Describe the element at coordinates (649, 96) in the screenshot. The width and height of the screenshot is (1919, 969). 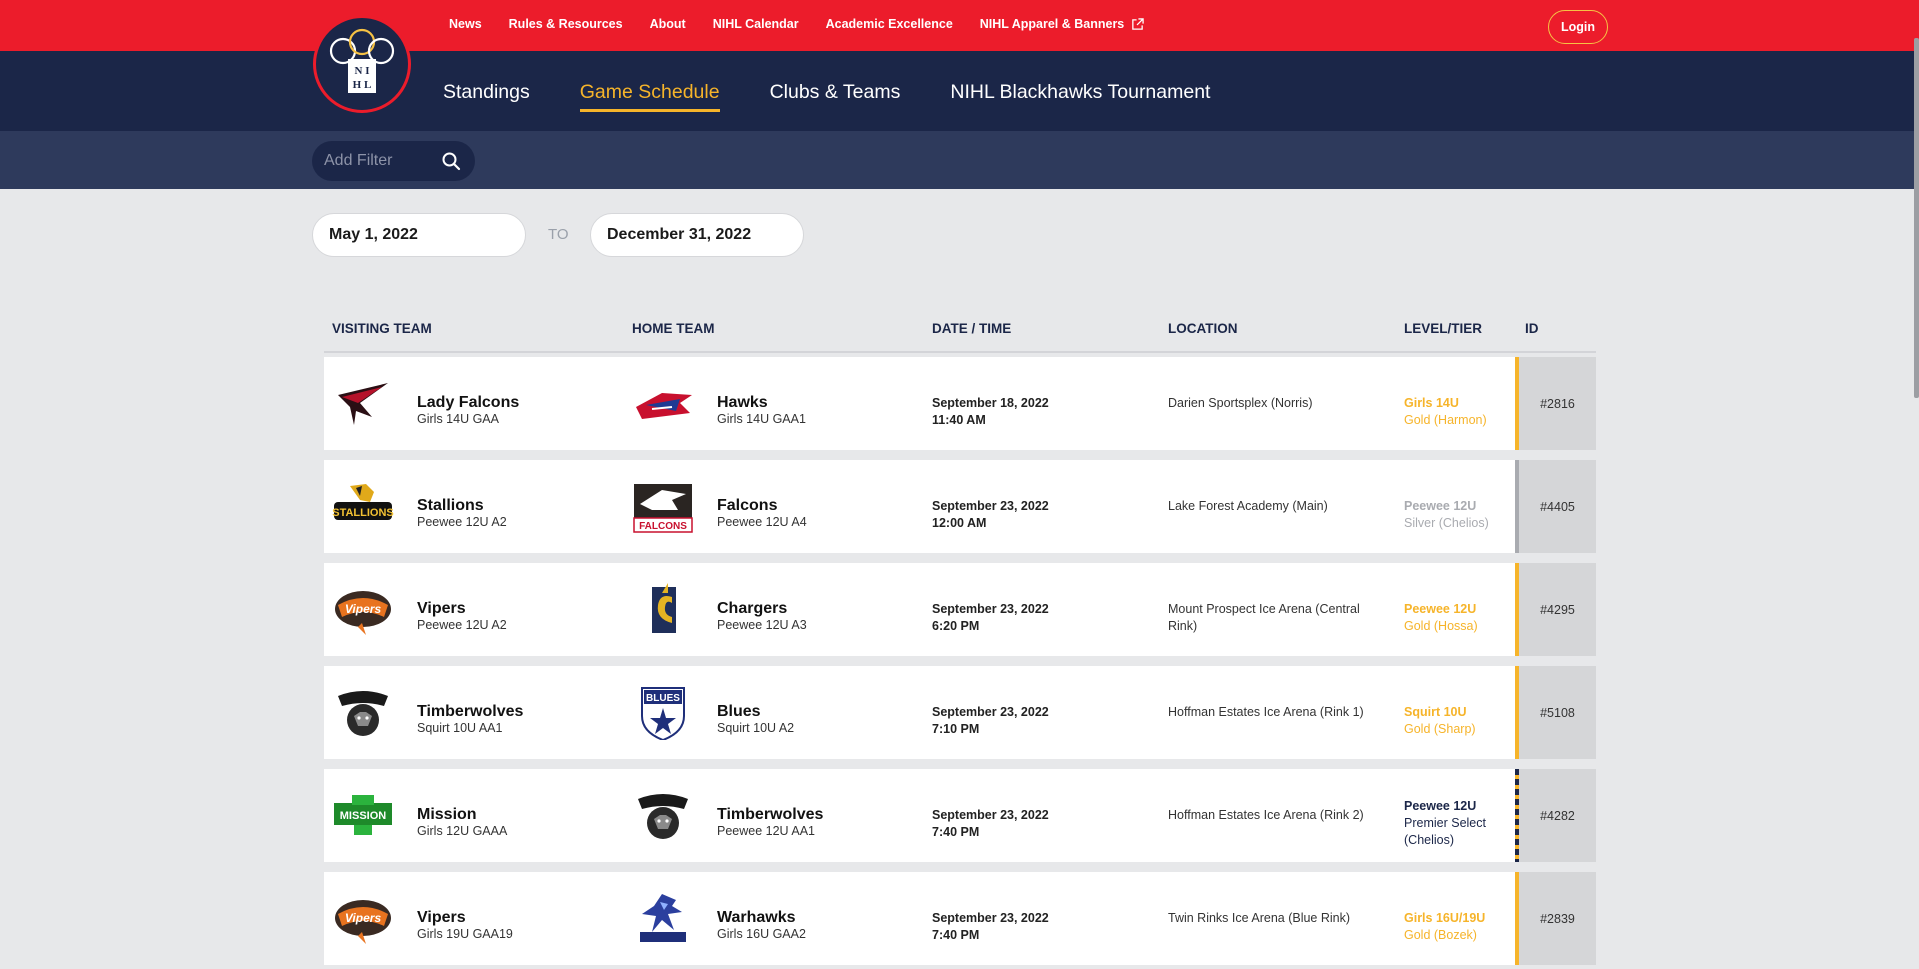
I see `nav-game-schedule: Game Schedule` at that location.